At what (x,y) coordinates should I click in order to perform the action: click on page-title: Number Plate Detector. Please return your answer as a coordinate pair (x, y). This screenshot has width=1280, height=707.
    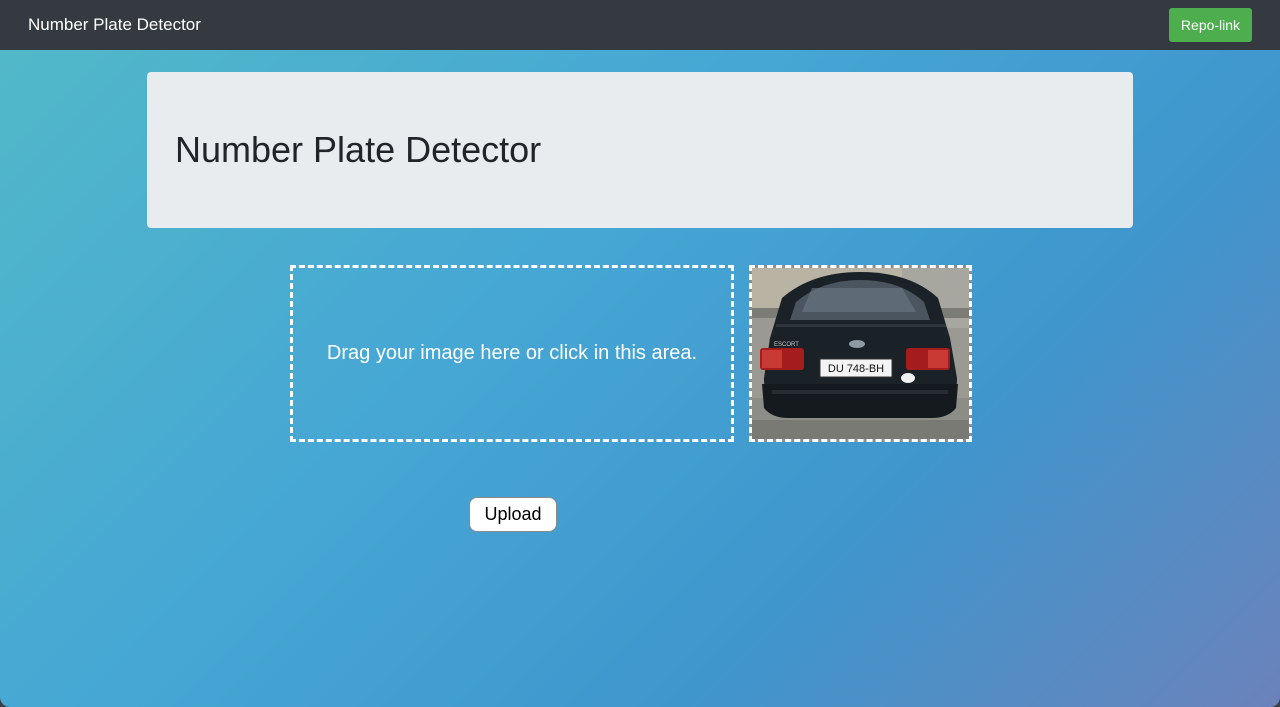
    Looking at the image, I should click on (358, 149).